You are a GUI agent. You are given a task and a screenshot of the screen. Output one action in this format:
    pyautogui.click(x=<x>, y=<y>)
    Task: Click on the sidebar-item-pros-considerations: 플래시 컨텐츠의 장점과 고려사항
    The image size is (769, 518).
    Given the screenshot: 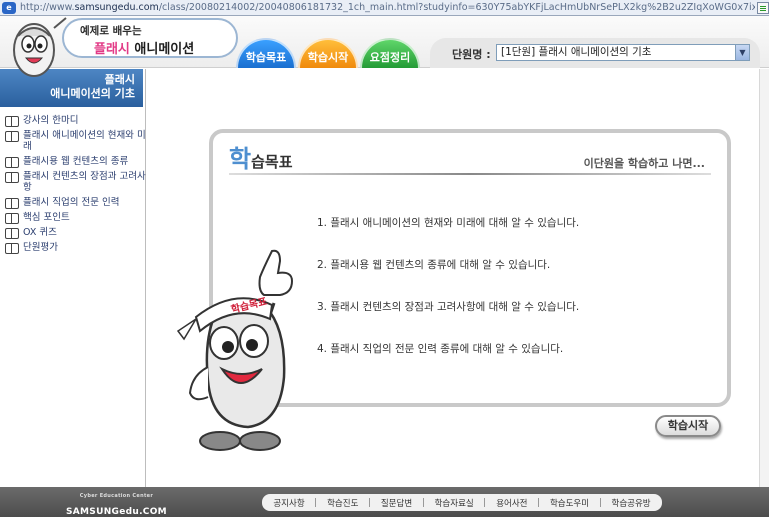 What is the action you would take?
    pyautogui.click(x=73, y=182)
    